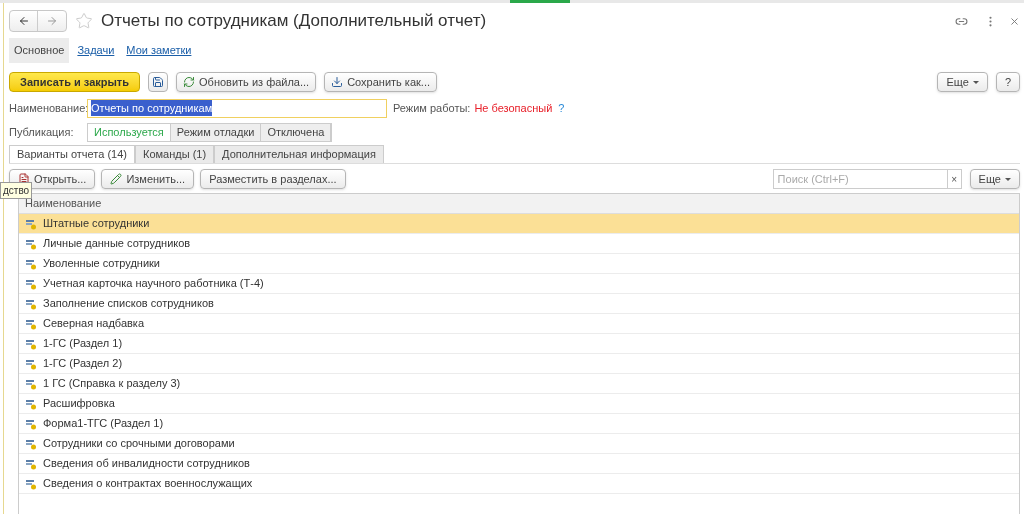 Image resolution: width=1024 pixels, height=514 pixels. Describe the element at coordinates (24, 179) in the screenshot. I see `document-icon` at that location.